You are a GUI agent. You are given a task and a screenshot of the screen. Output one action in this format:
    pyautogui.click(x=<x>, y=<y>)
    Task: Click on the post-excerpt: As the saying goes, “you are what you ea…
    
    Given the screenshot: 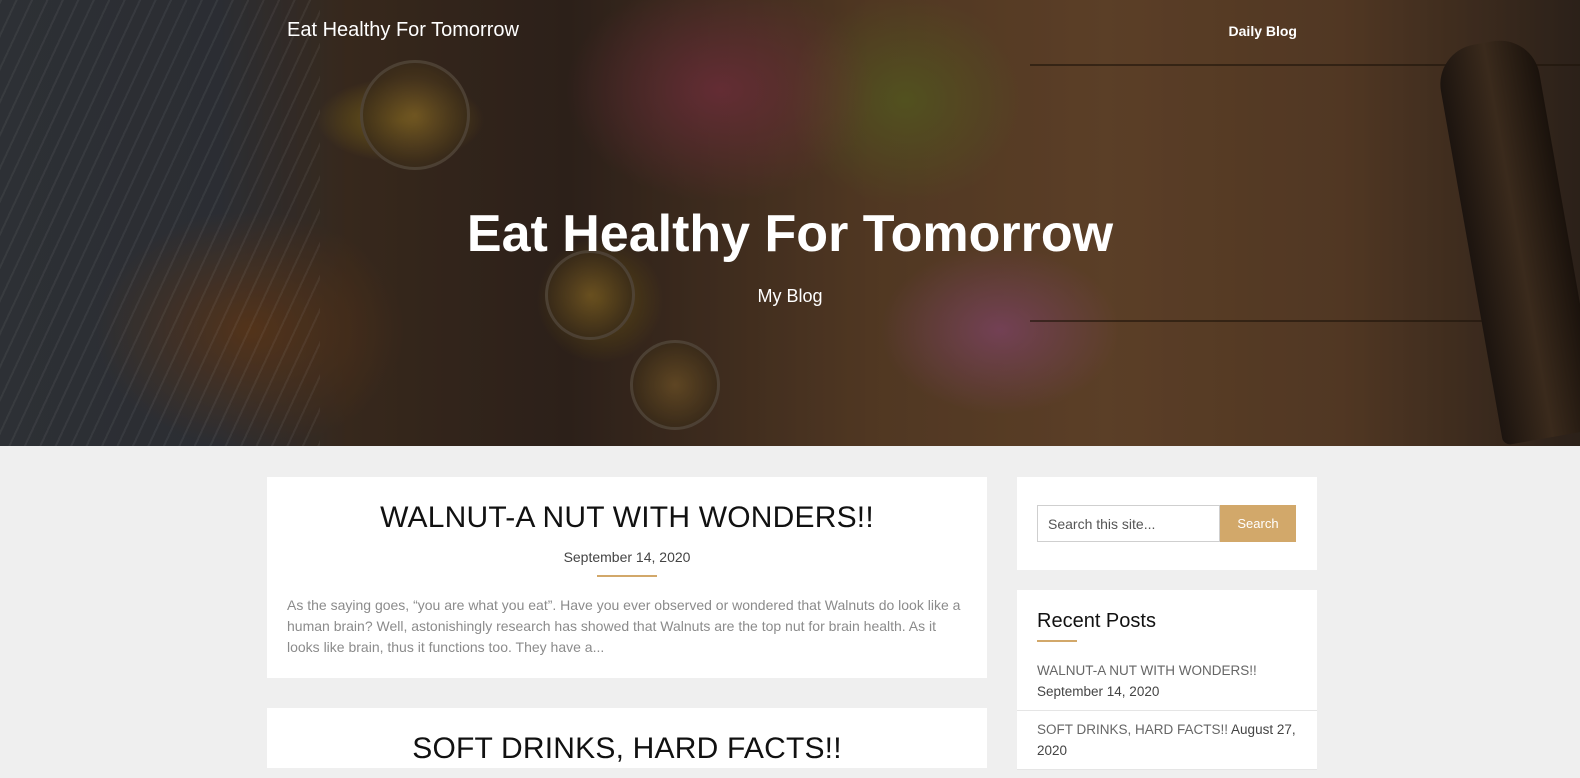 What is the action you would take?
    pyautogui.click(x=624, y=626)
    